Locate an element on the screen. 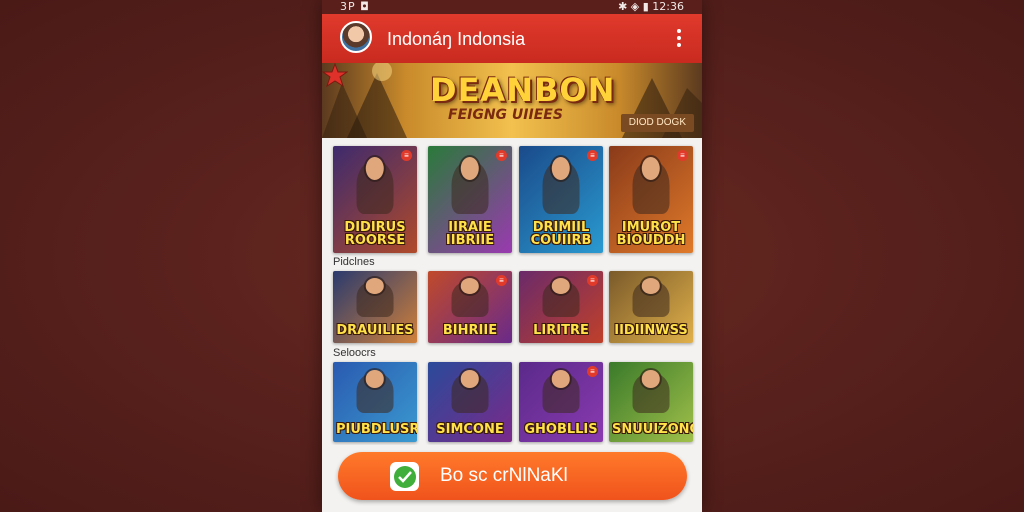  game-tile: ≡ LIRITRE is located at coordinates (561, 307).